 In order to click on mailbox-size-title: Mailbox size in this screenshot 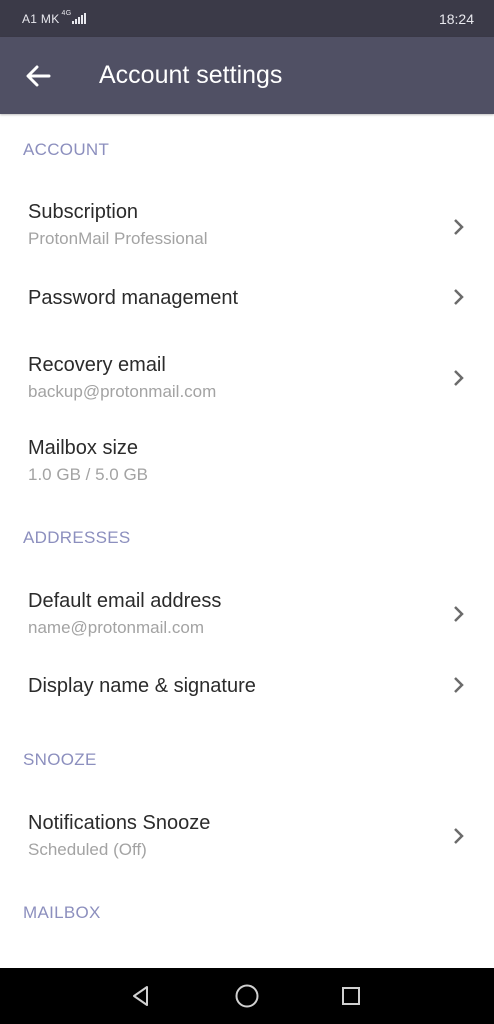, I will do `click(83, 448)`.